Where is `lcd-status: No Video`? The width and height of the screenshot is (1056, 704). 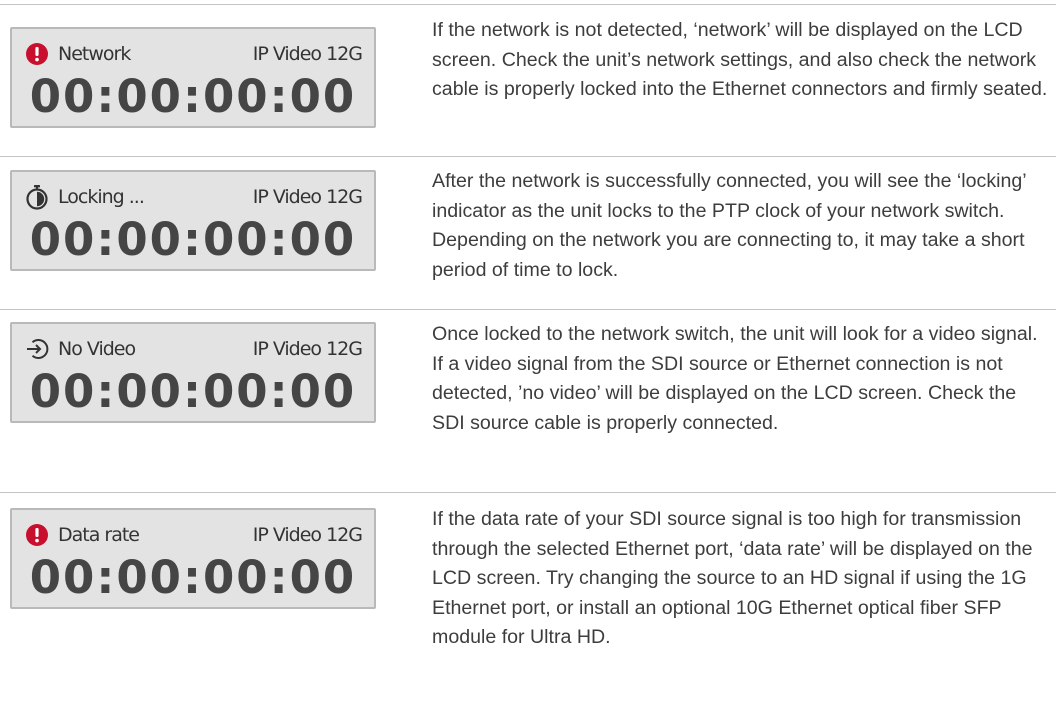 lcd-status: No Video is located at coordinates (80, 349).